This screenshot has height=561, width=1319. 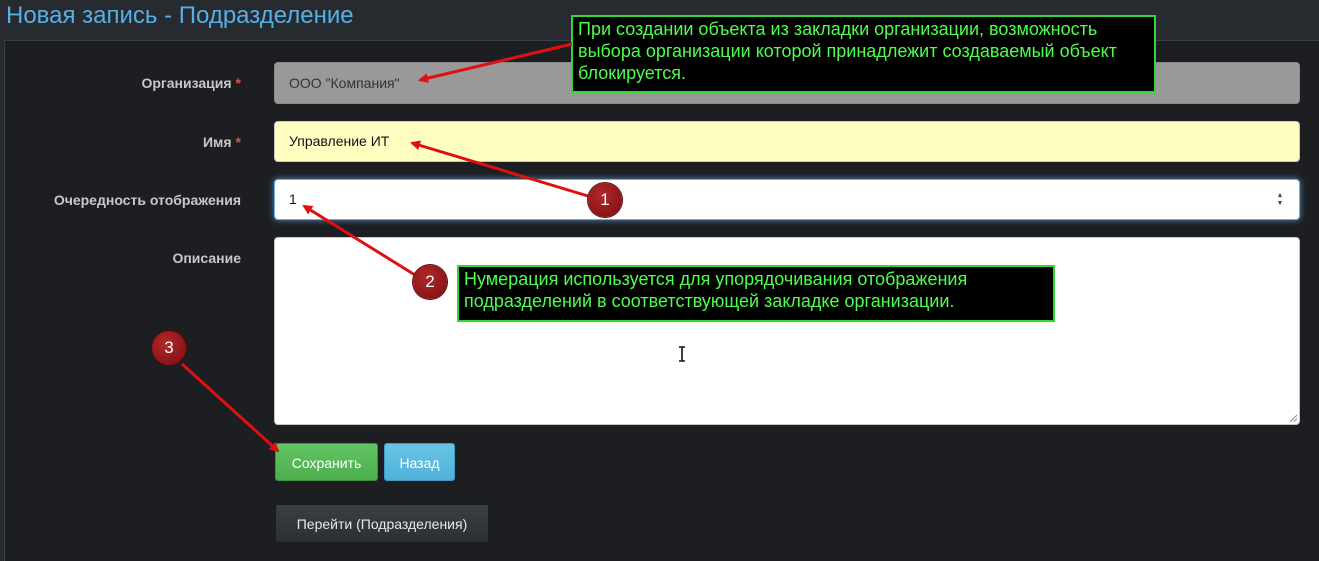 What do you see at coordinates (180, 15) in the screenshot?
I see `page-title: Новая запись - Подразделение` at bounding box center [180, 15].